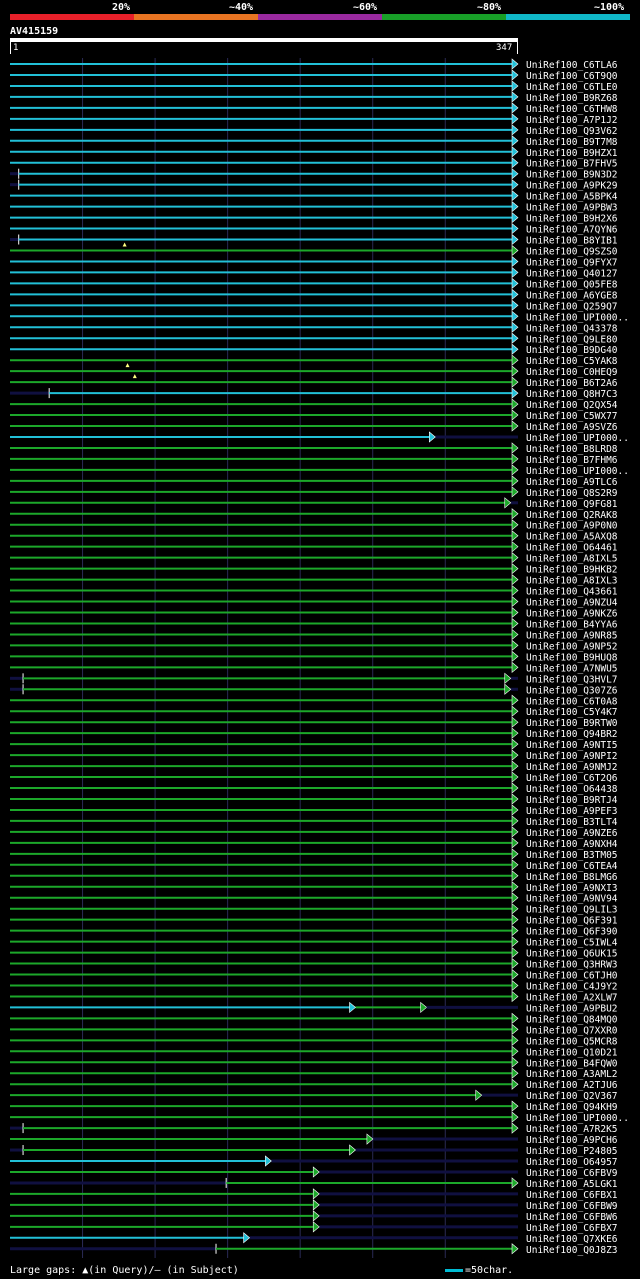  I want to click on query-gap-marker, so click(124, 244).